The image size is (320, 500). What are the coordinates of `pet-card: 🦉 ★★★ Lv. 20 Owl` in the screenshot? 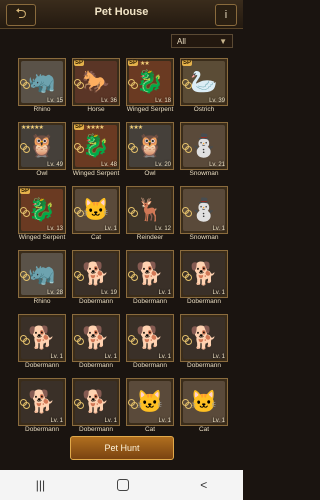 It's located at (150, 153).